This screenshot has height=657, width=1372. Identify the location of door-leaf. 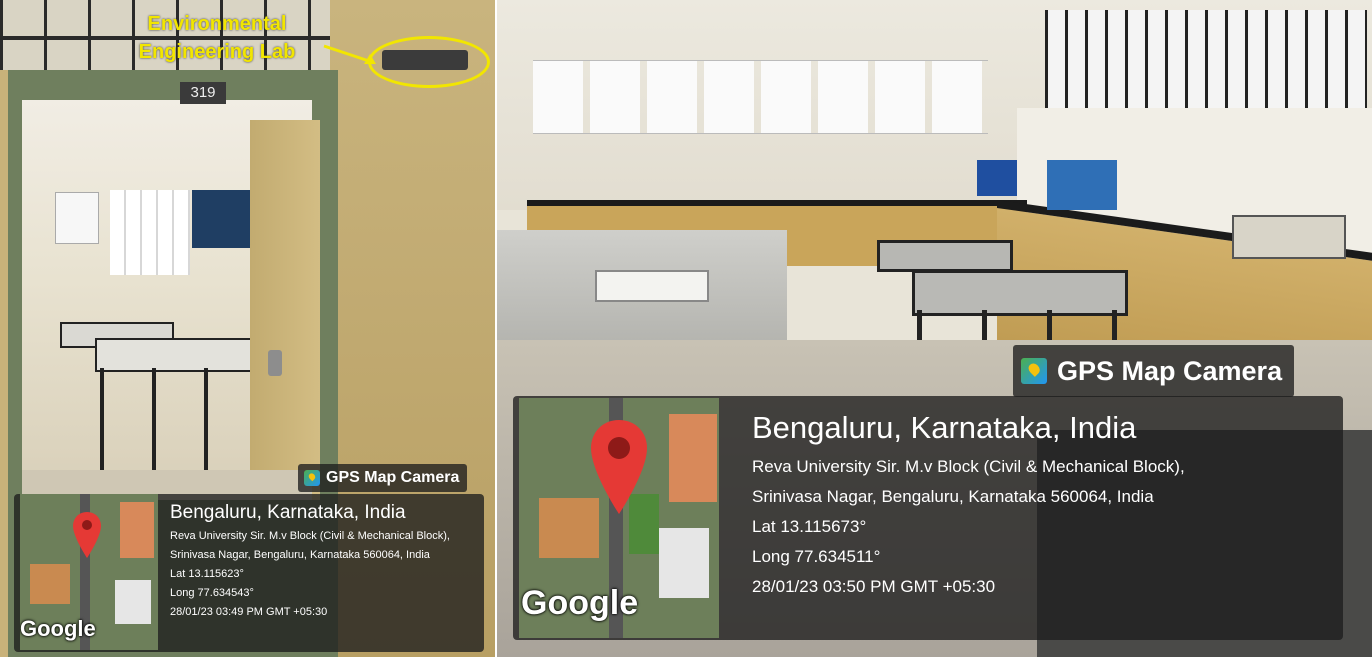
(285, 310).